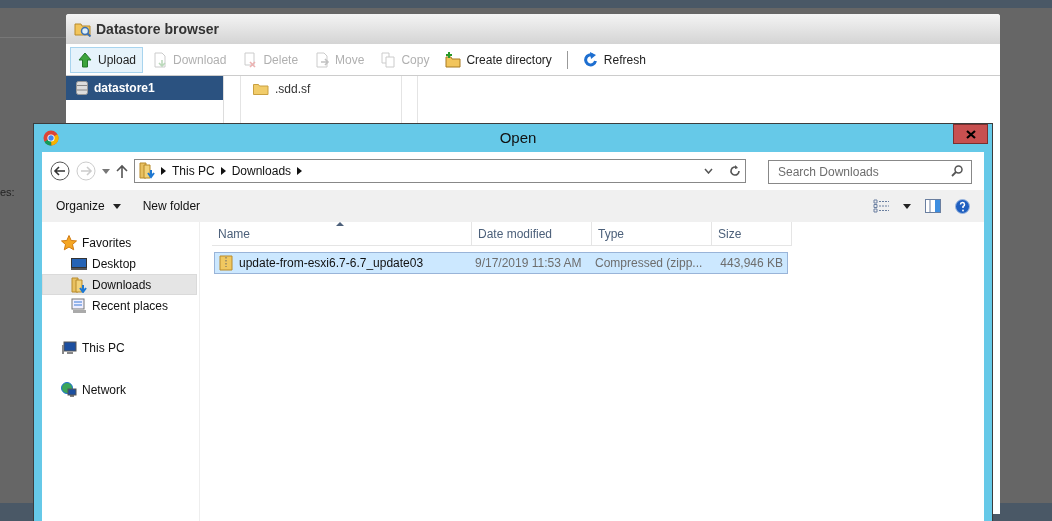  I want to click on close-icon, so click(970, 134).